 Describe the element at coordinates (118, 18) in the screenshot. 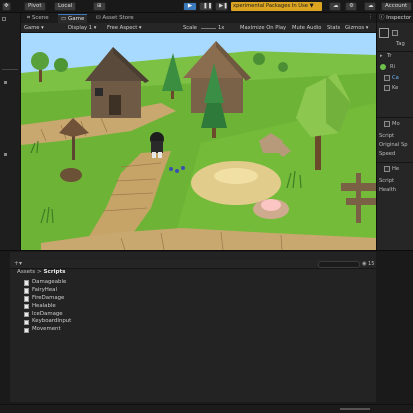

I see `tab-asset-store-label: Asset Store` at that location.